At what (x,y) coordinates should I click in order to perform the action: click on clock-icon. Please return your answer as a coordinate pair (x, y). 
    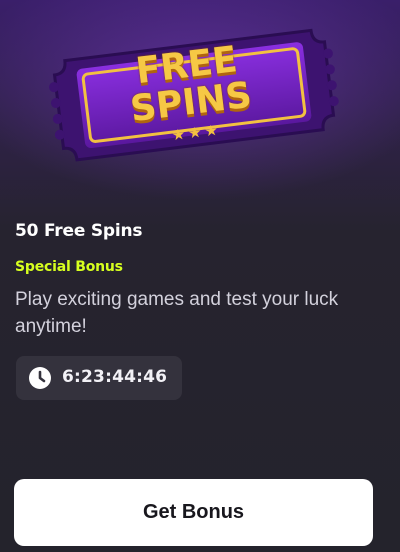
    Looking at the image, I should click on (40, 378).